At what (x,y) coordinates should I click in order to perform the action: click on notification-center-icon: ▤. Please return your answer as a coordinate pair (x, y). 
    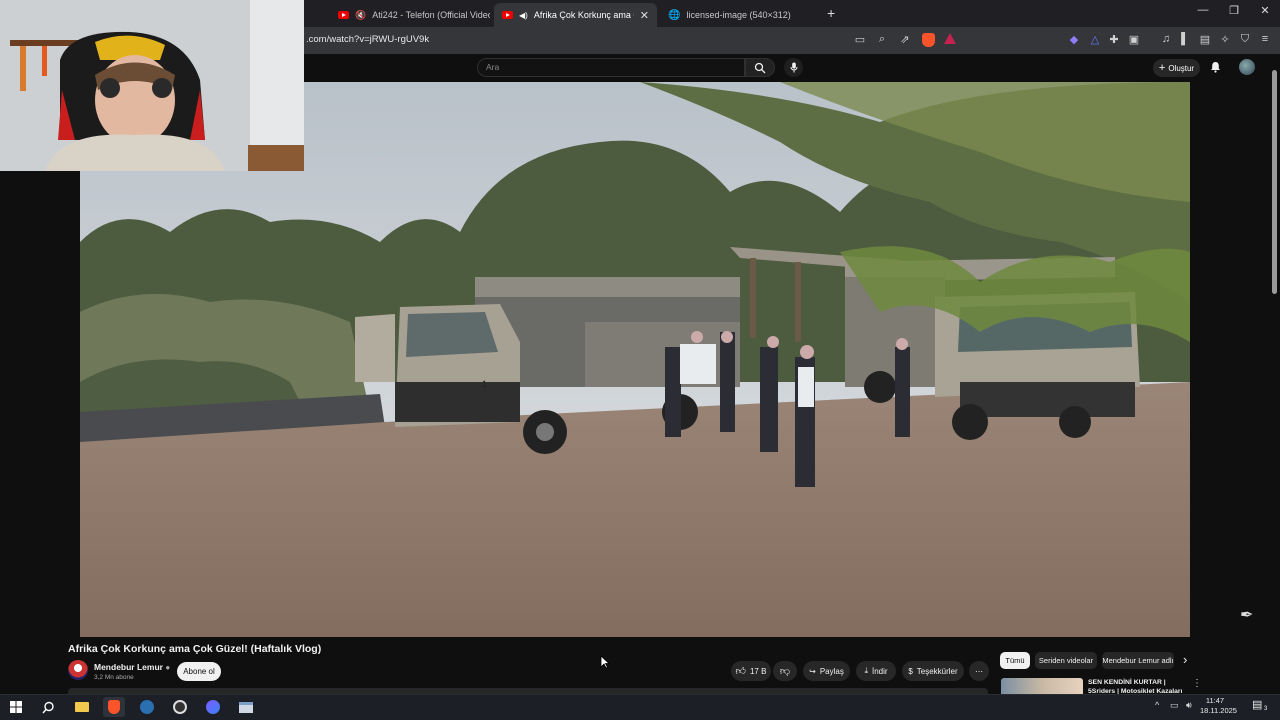
    Looking at the image, I should click on (1257, 704).